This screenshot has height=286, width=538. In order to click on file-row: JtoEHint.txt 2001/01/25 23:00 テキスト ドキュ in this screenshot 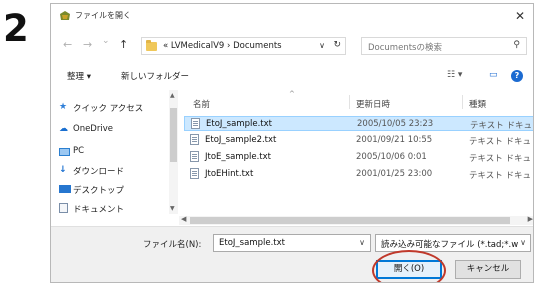, I will do `click(358, 174)`.